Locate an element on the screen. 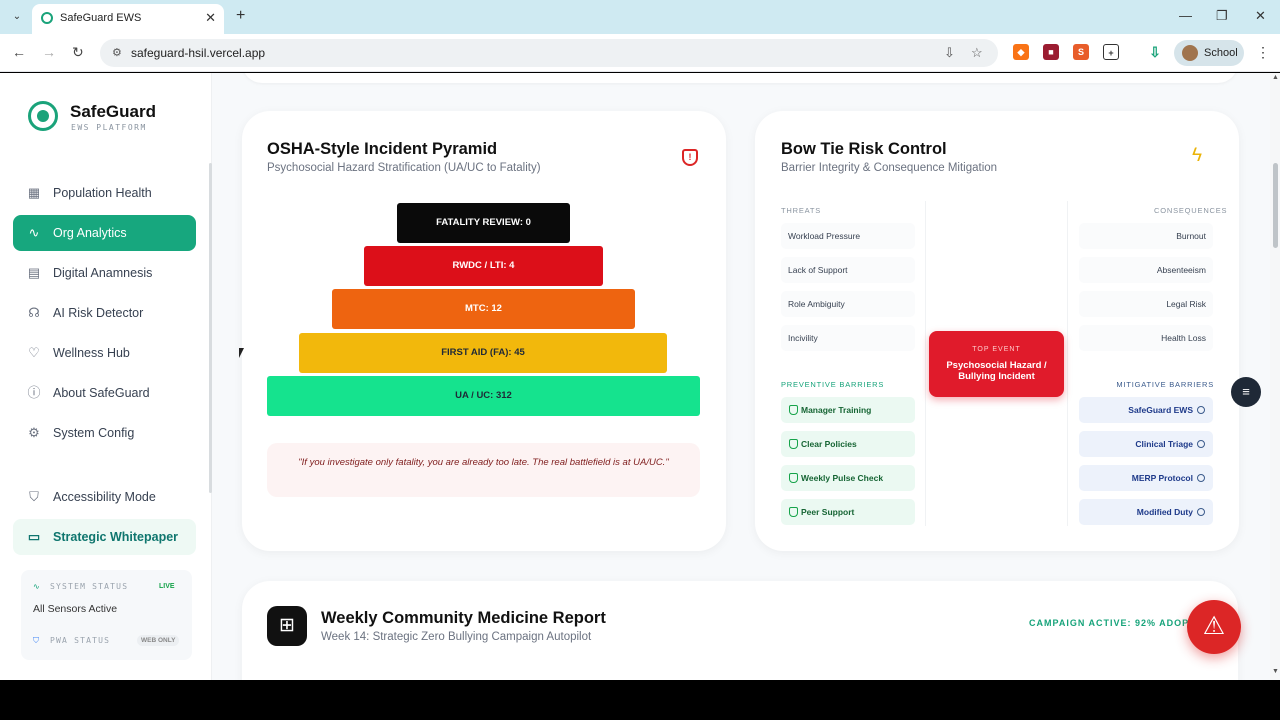  preventive-barriers-label: PREVENTIVE BARRIERS is located at coordinates (833, 384).